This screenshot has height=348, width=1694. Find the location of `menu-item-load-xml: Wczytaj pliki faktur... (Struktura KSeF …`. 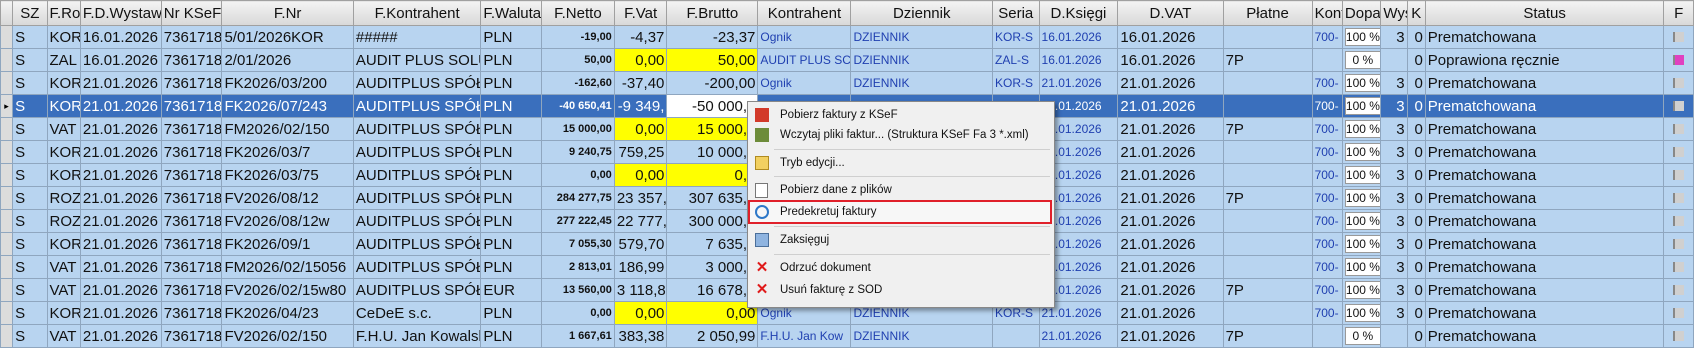

menu-item-load-xml: Wczytaj pliki faktur... (Struktura KSeF … is located at coordinates (900, 135).